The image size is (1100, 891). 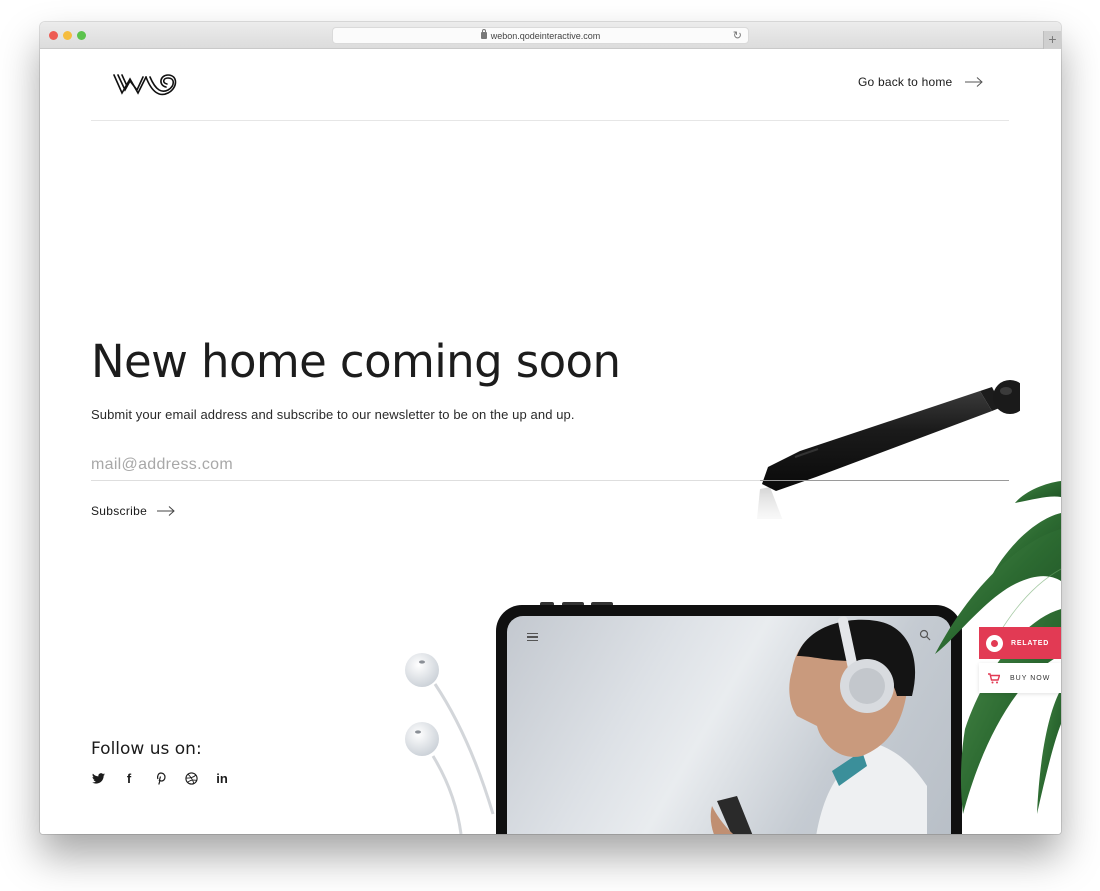 I want to click on dribbble-icon, so click(x=191, y=778).